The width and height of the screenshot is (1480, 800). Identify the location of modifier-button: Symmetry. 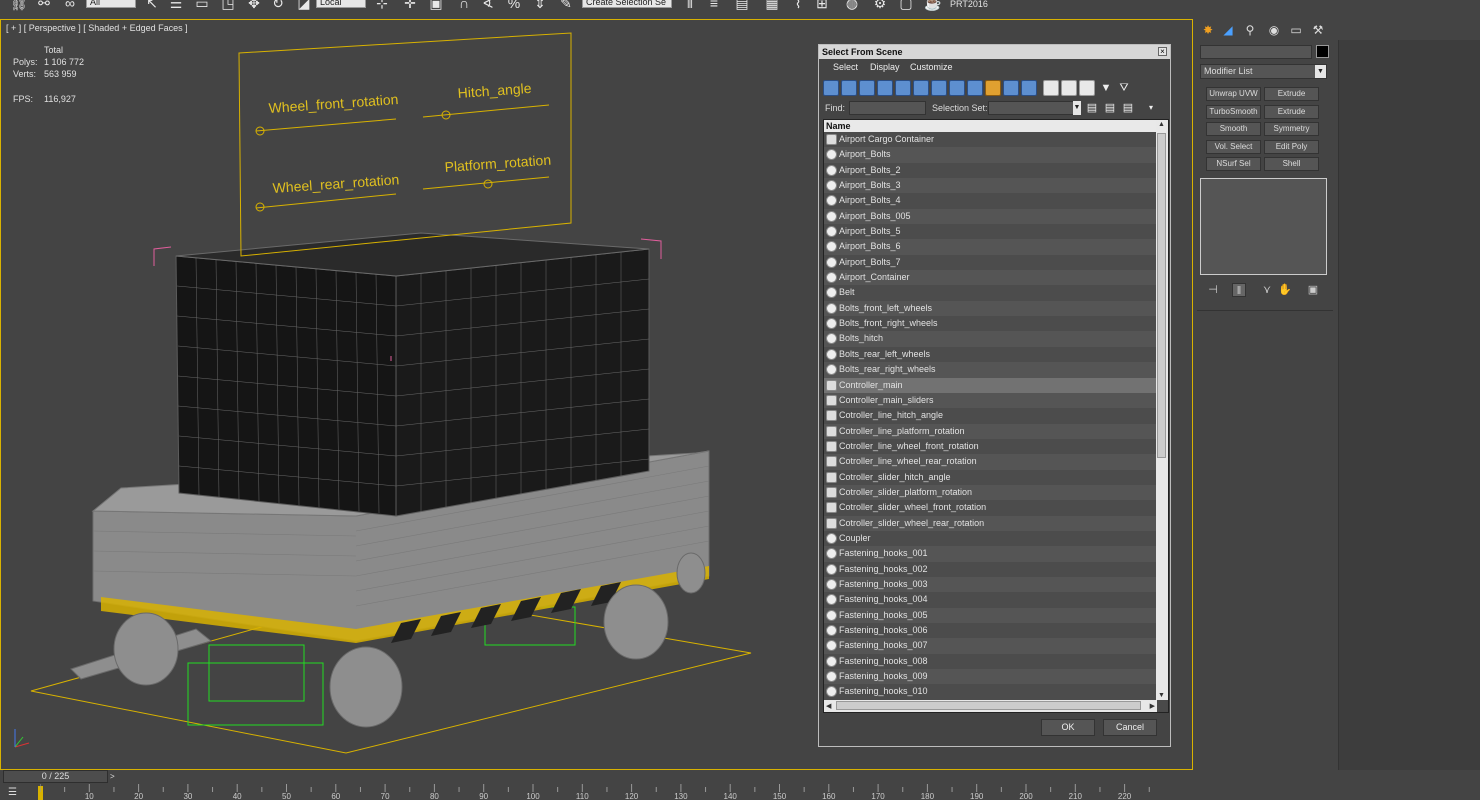
(1291, 129).